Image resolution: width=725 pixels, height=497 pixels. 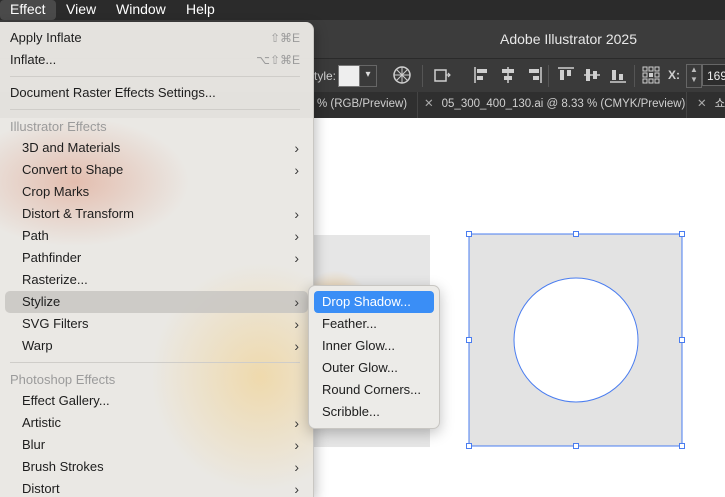 What do you see at coordinates (156, 214) in the screenshot?
I see `menu-item-distort-transform: Distort & Transform ›` at bounding box center [156, 214].